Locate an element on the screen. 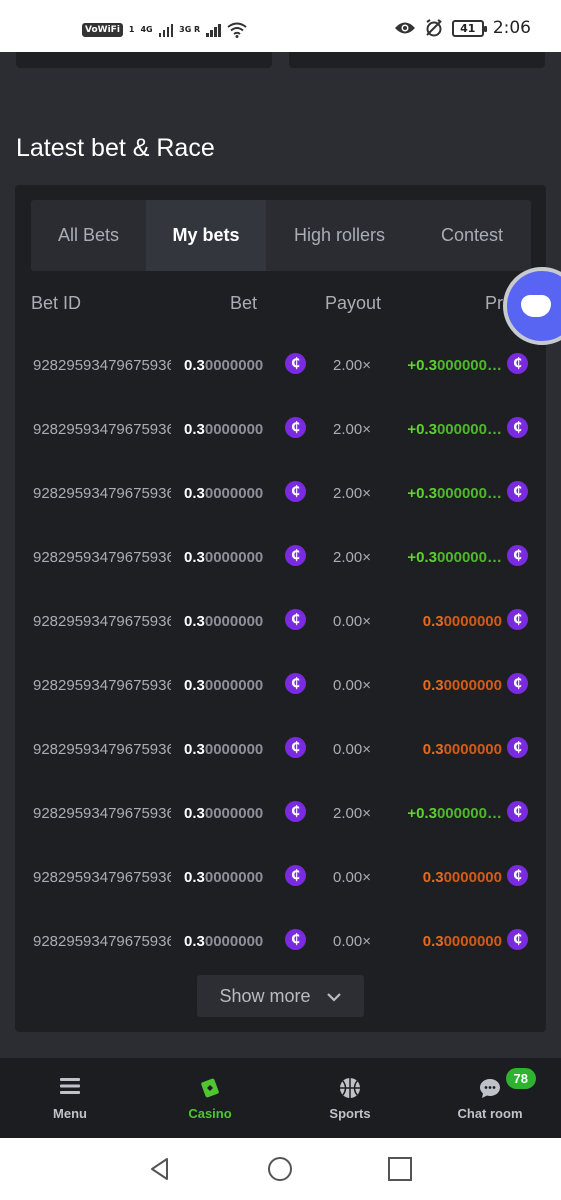 This screenshot has height=1200, width=561. tab-high-rollers: High rollers is located at coordinates (339, 235).